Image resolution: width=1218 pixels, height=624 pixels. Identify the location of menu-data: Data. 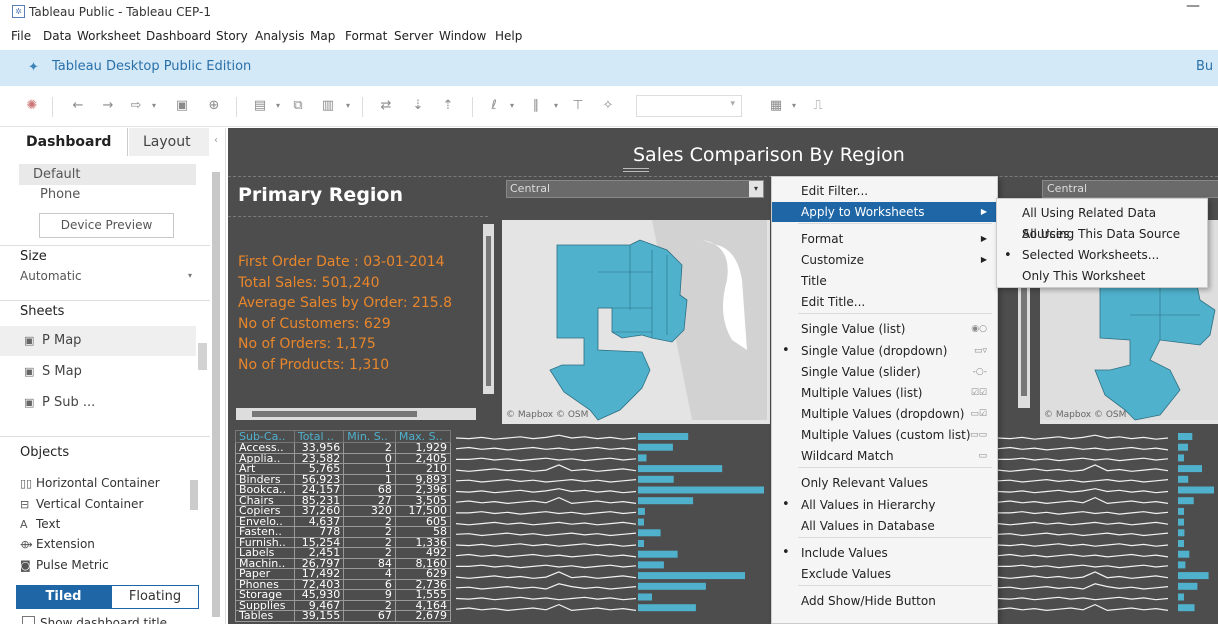
(57, 36).